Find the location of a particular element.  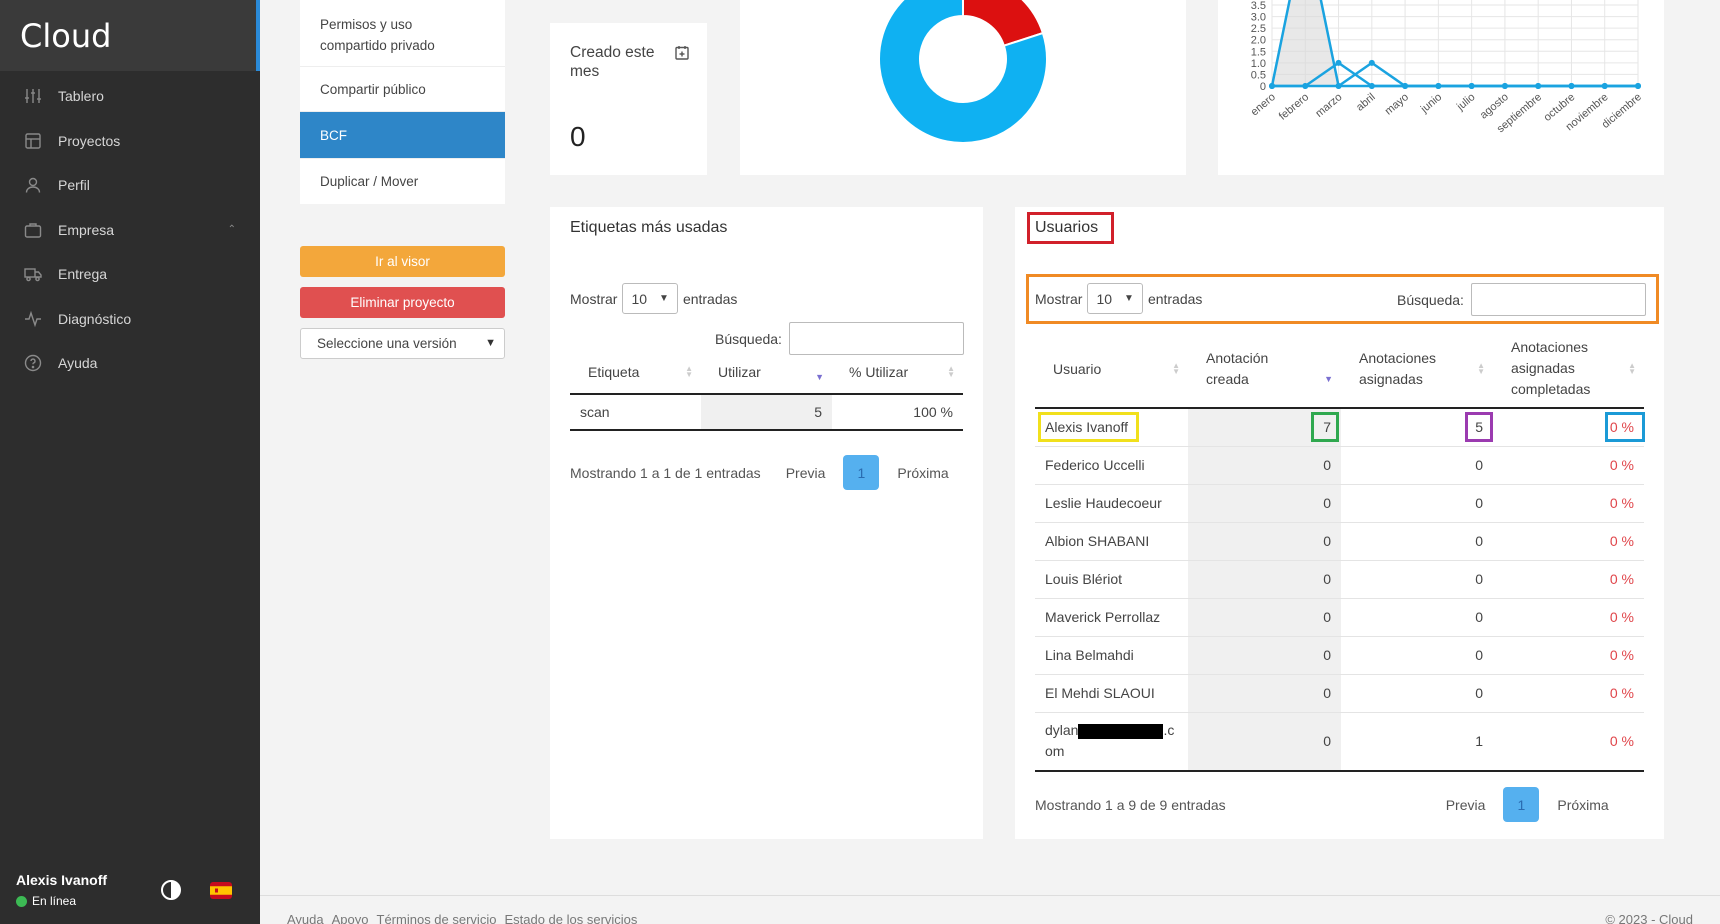

column-header-anotaciones-asignadas: Anotaciones asignadas ▲ ▼ is located at coordinates (1417, 369).